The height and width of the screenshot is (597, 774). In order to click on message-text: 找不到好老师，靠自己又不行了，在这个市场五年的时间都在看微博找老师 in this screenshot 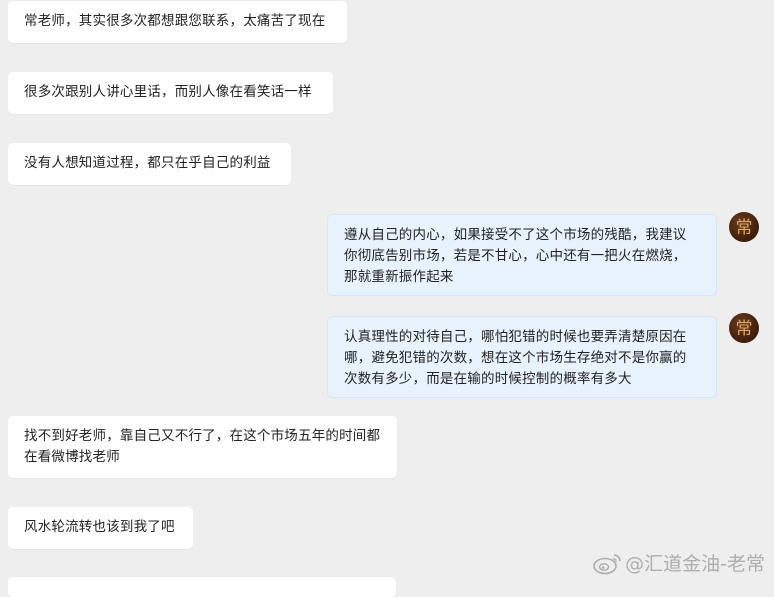, I will do `click(202, 446)`.